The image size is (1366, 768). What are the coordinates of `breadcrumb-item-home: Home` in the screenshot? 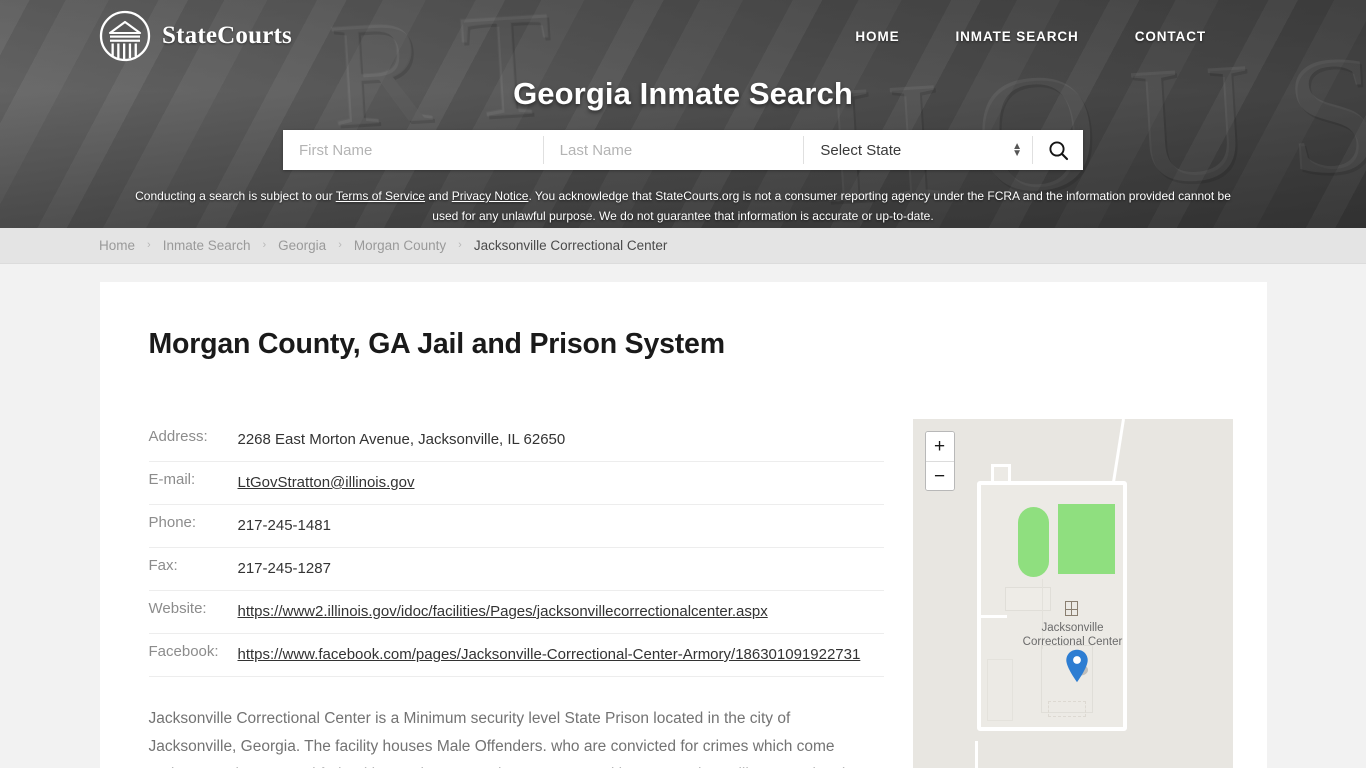 It's located at (117, 245).